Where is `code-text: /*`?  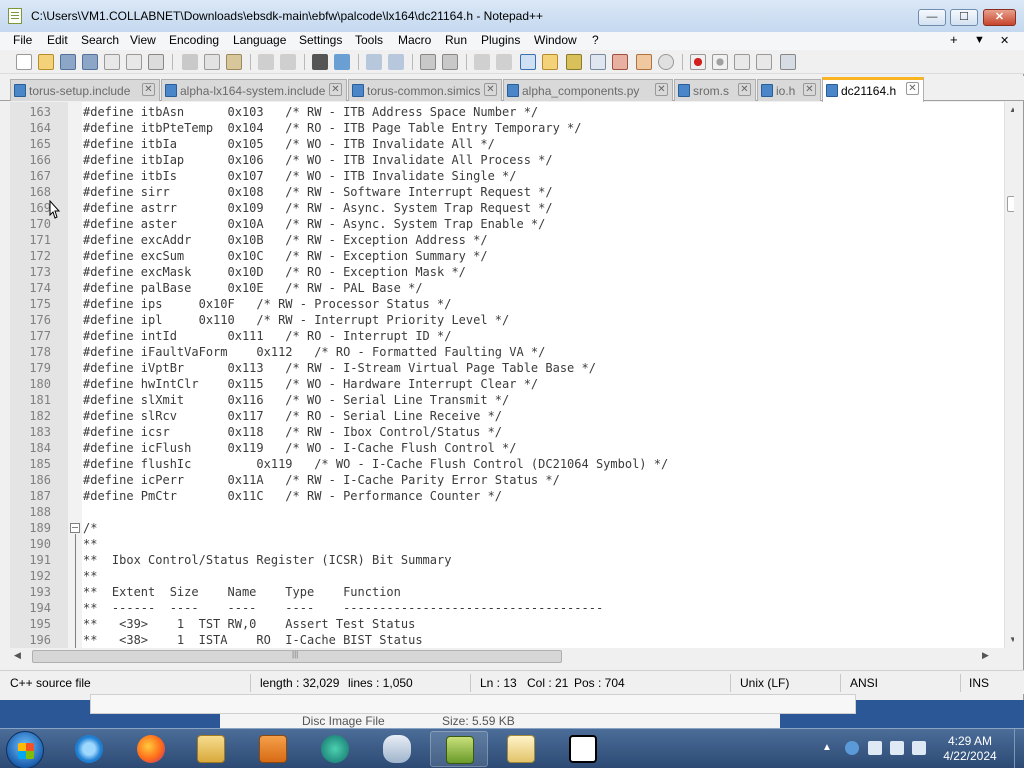
code-text: /* is located at coordinates (90, 528).